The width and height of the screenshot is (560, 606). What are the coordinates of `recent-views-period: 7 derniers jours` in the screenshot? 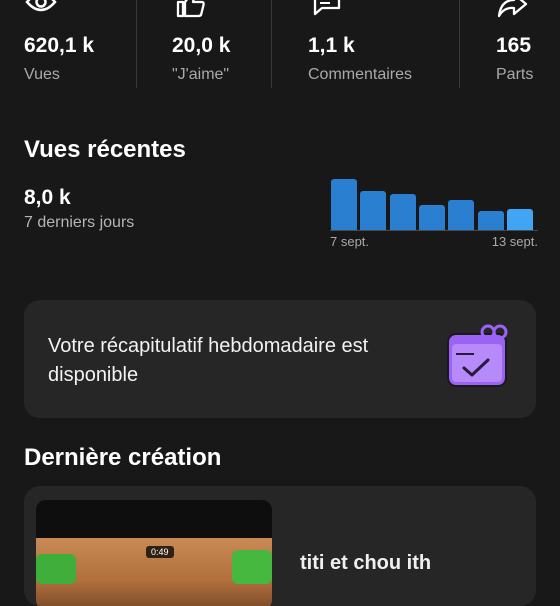 It's located at (79, 222).